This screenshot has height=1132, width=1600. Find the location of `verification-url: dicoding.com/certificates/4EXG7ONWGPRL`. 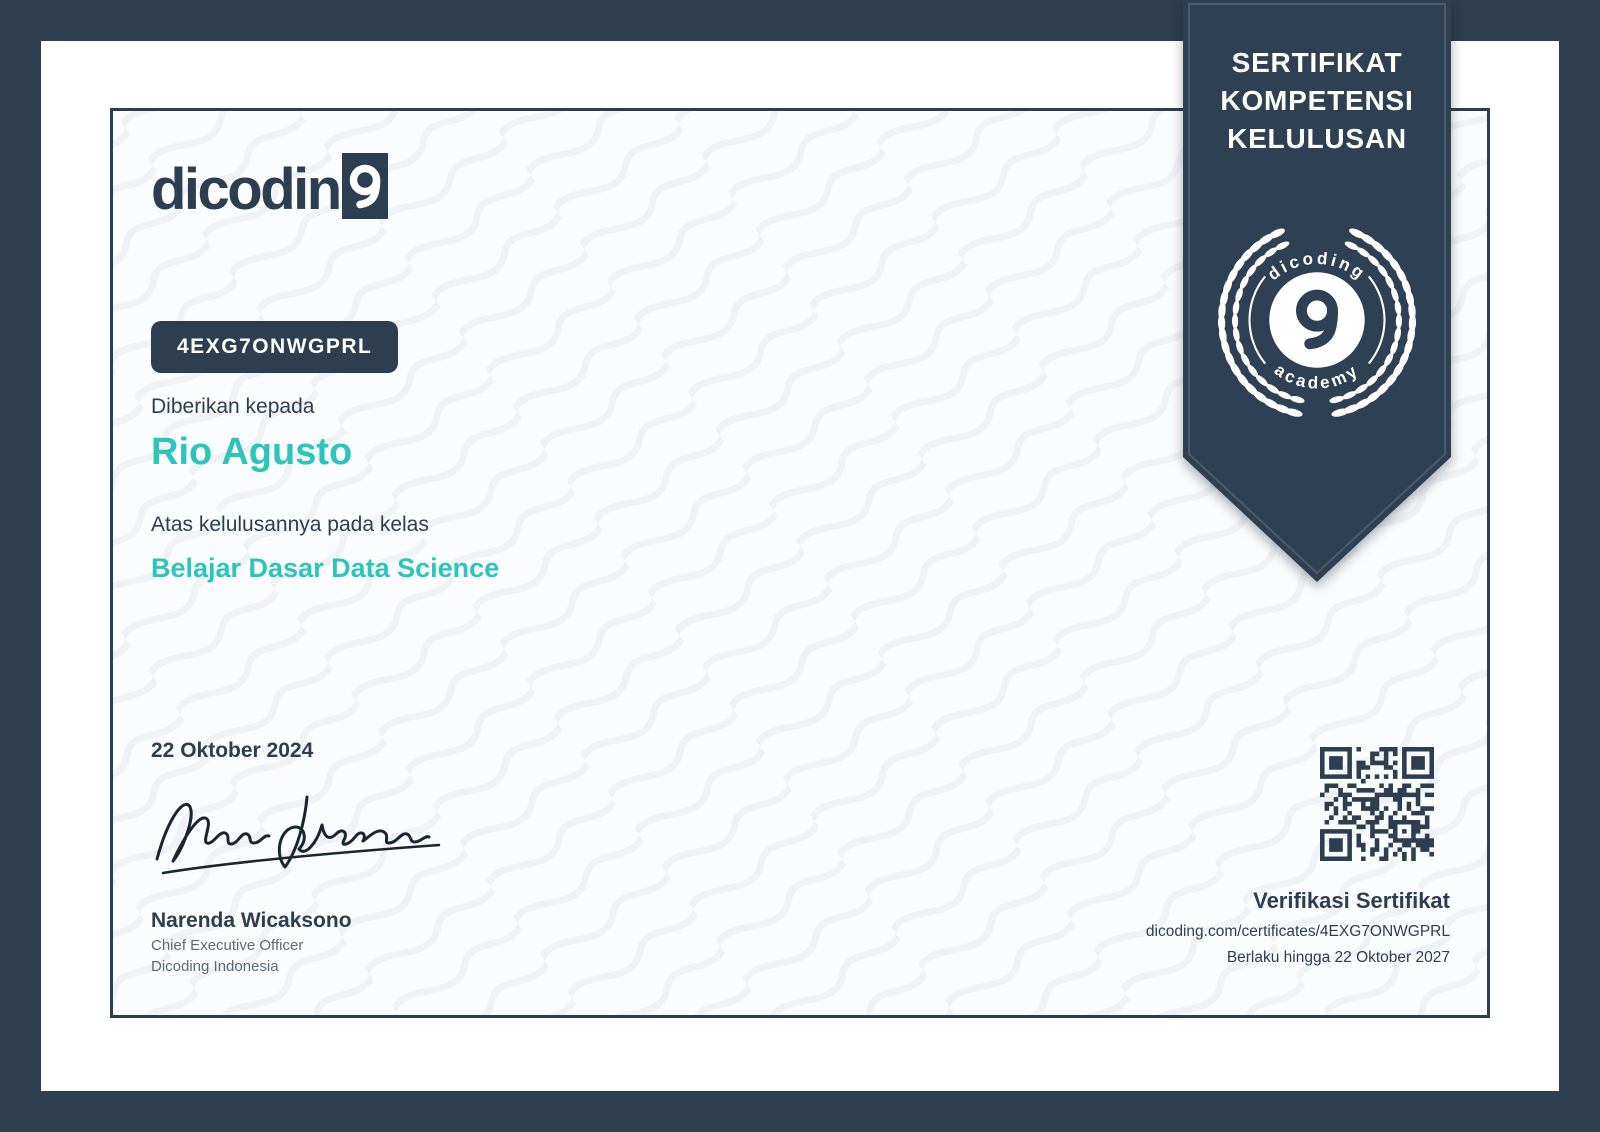

verification-url: dicoding.com/certificates/4EXG7ONWGPRL is located at coordinates (1240, 932).